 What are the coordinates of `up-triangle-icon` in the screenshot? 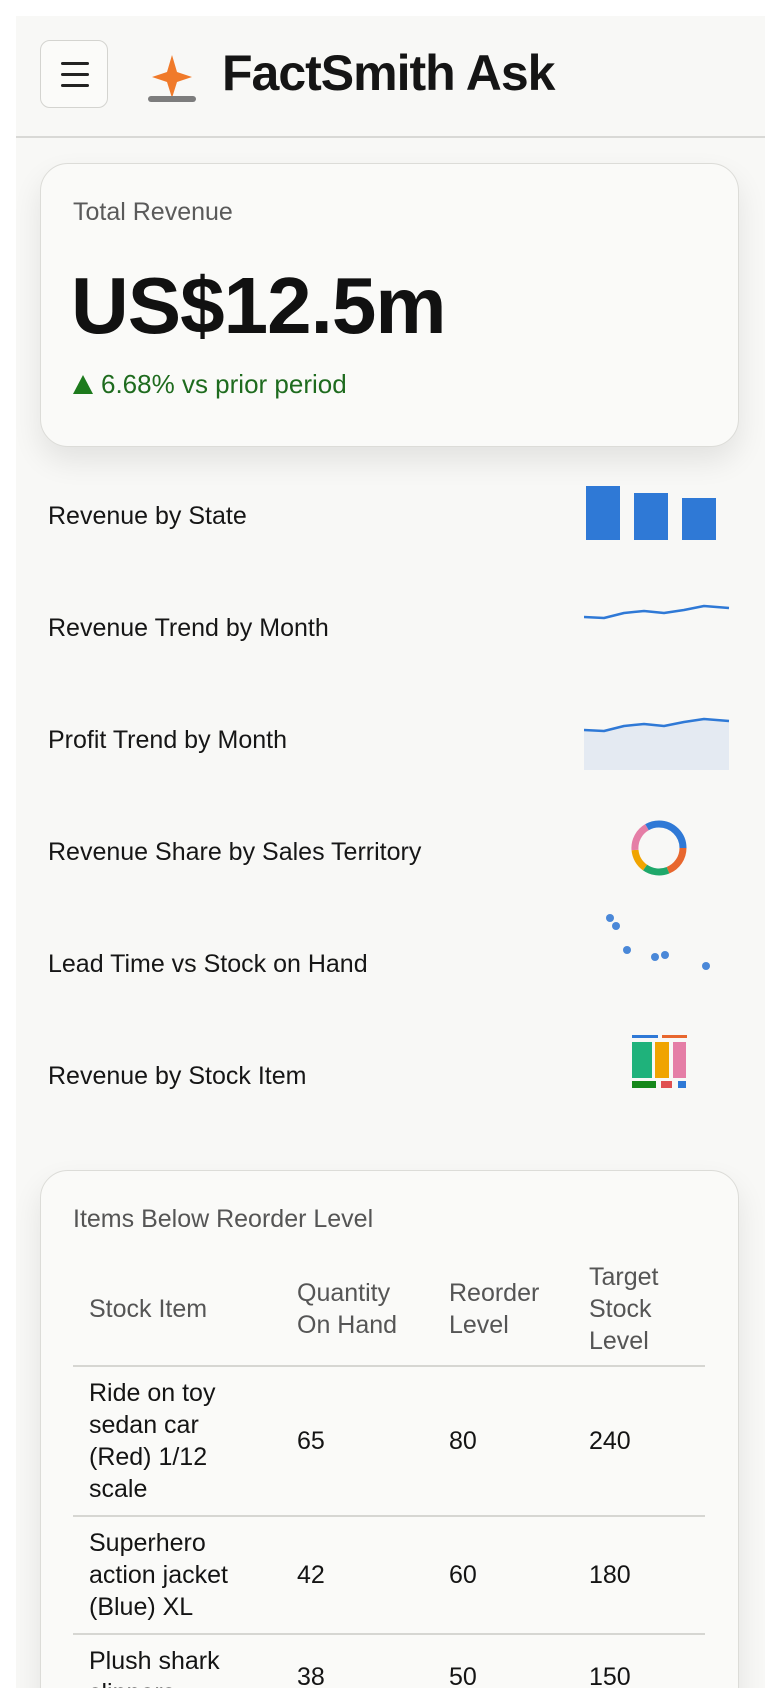 It's located at (83, 384).